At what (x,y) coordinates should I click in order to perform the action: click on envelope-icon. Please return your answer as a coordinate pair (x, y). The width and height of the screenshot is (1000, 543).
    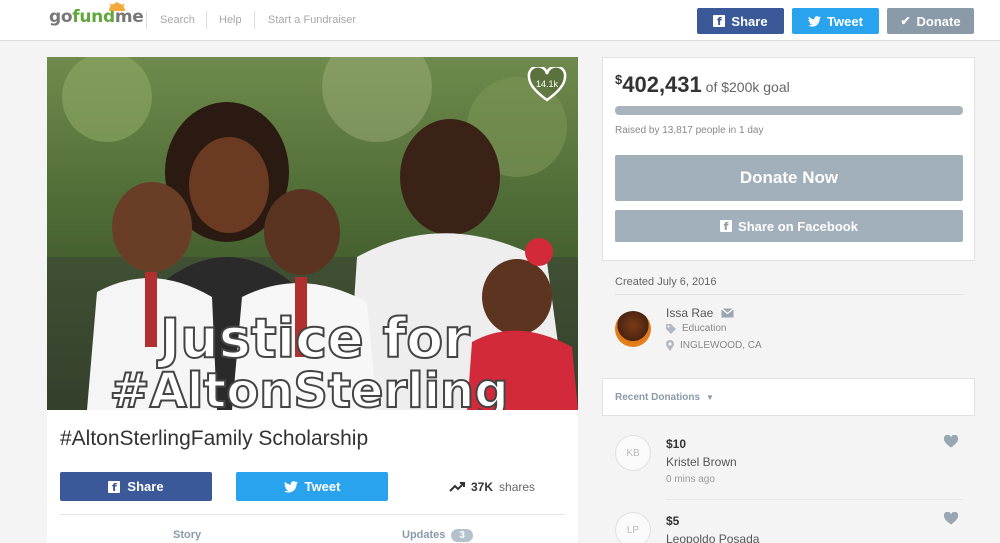
    Looking at the image, I should click on (728, 313).